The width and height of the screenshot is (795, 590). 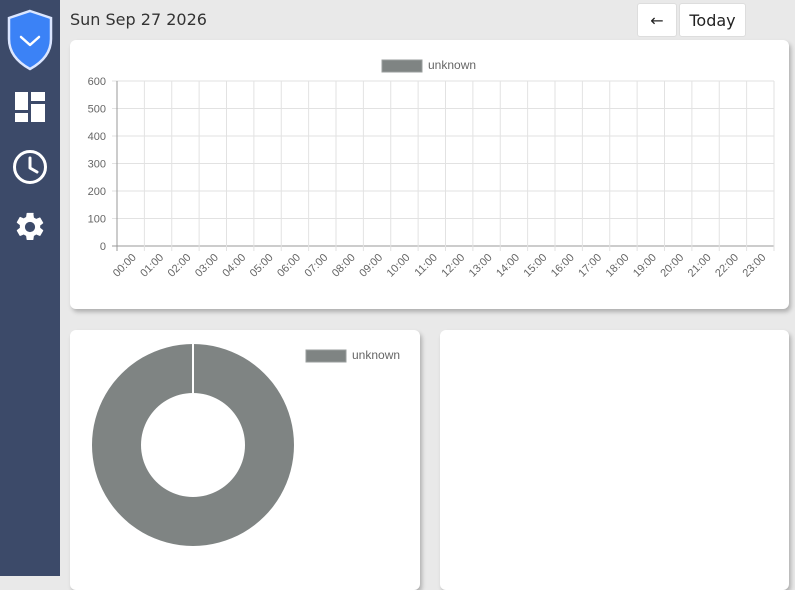 What do you see at coordinates (371, 266) in the screenshot?
I see `x-tick-label: 09:00` at bounding box center [371, 266].